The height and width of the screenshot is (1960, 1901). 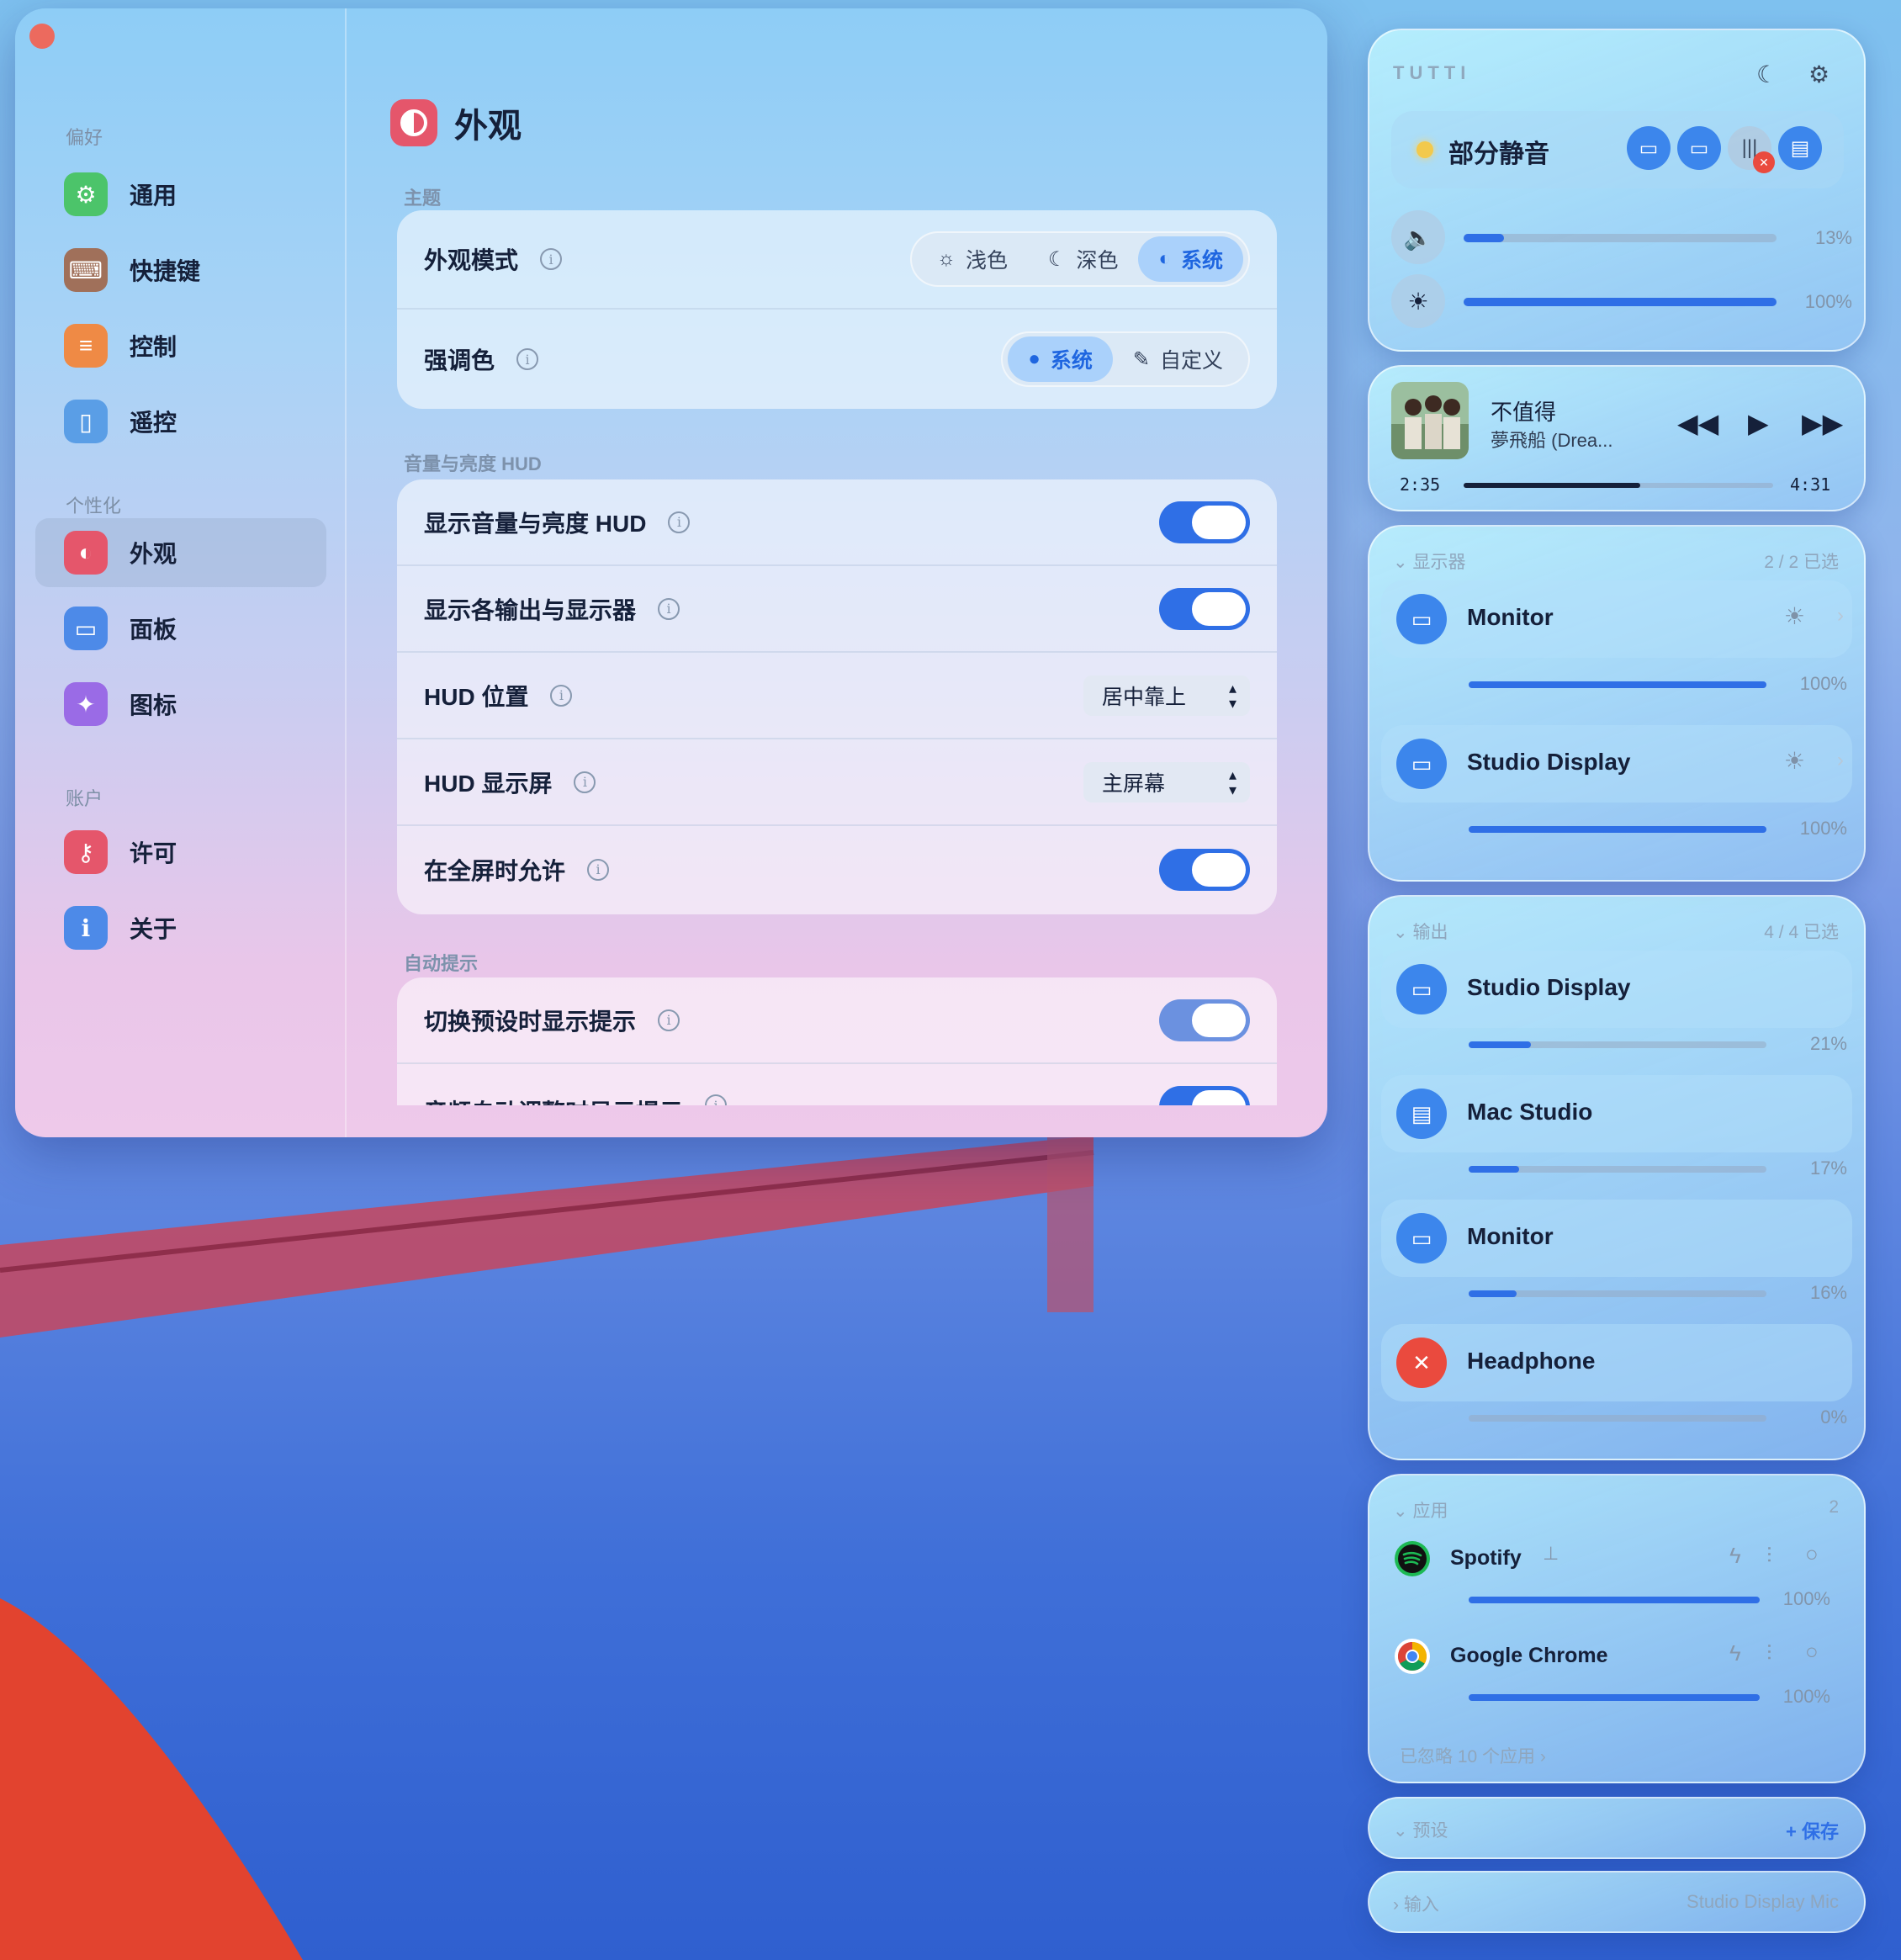 I want to click on hud-position-select: 居中靠上 ▴ ▾, so click(x=1166, y=695).